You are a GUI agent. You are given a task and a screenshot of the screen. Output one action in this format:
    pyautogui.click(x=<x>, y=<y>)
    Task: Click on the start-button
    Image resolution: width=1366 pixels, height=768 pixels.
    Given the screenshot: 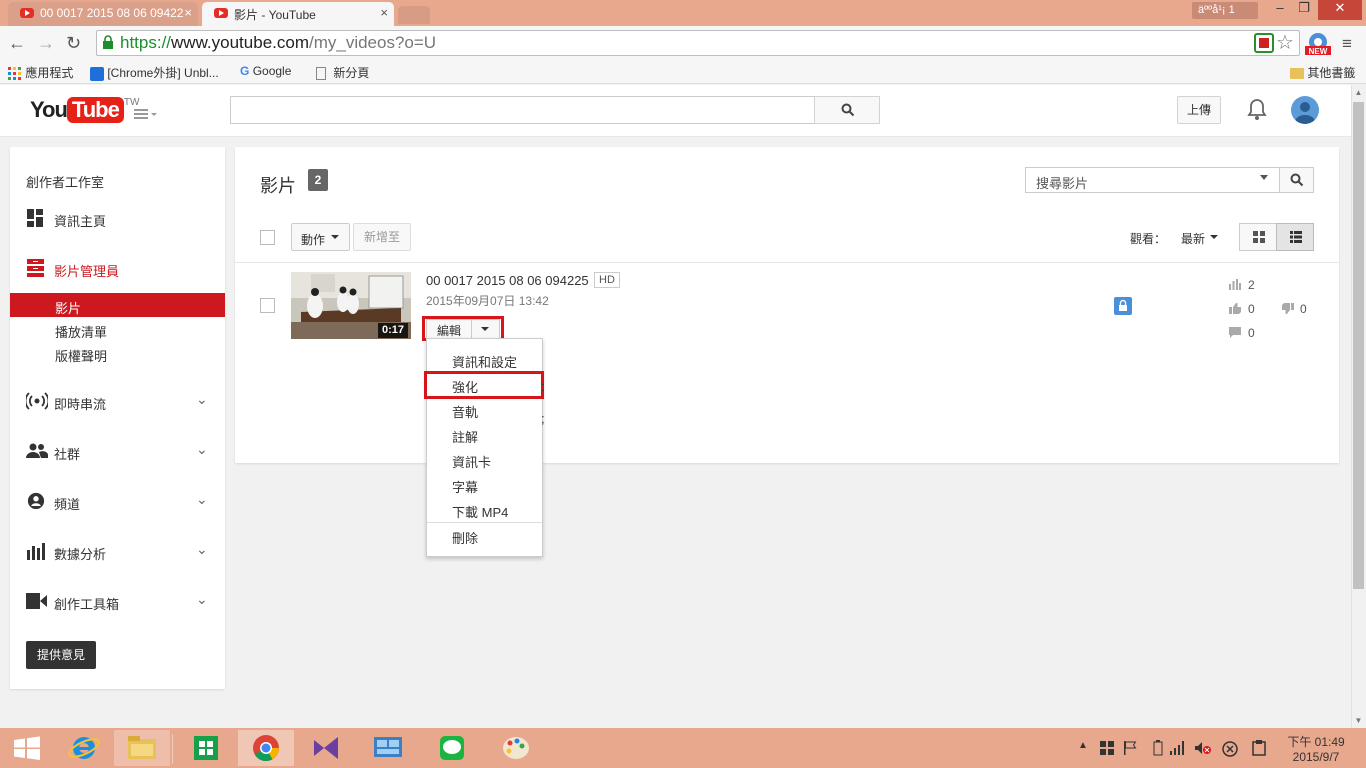 What is the action you would take?
    pyautogui.click(x=28, y=748)
    